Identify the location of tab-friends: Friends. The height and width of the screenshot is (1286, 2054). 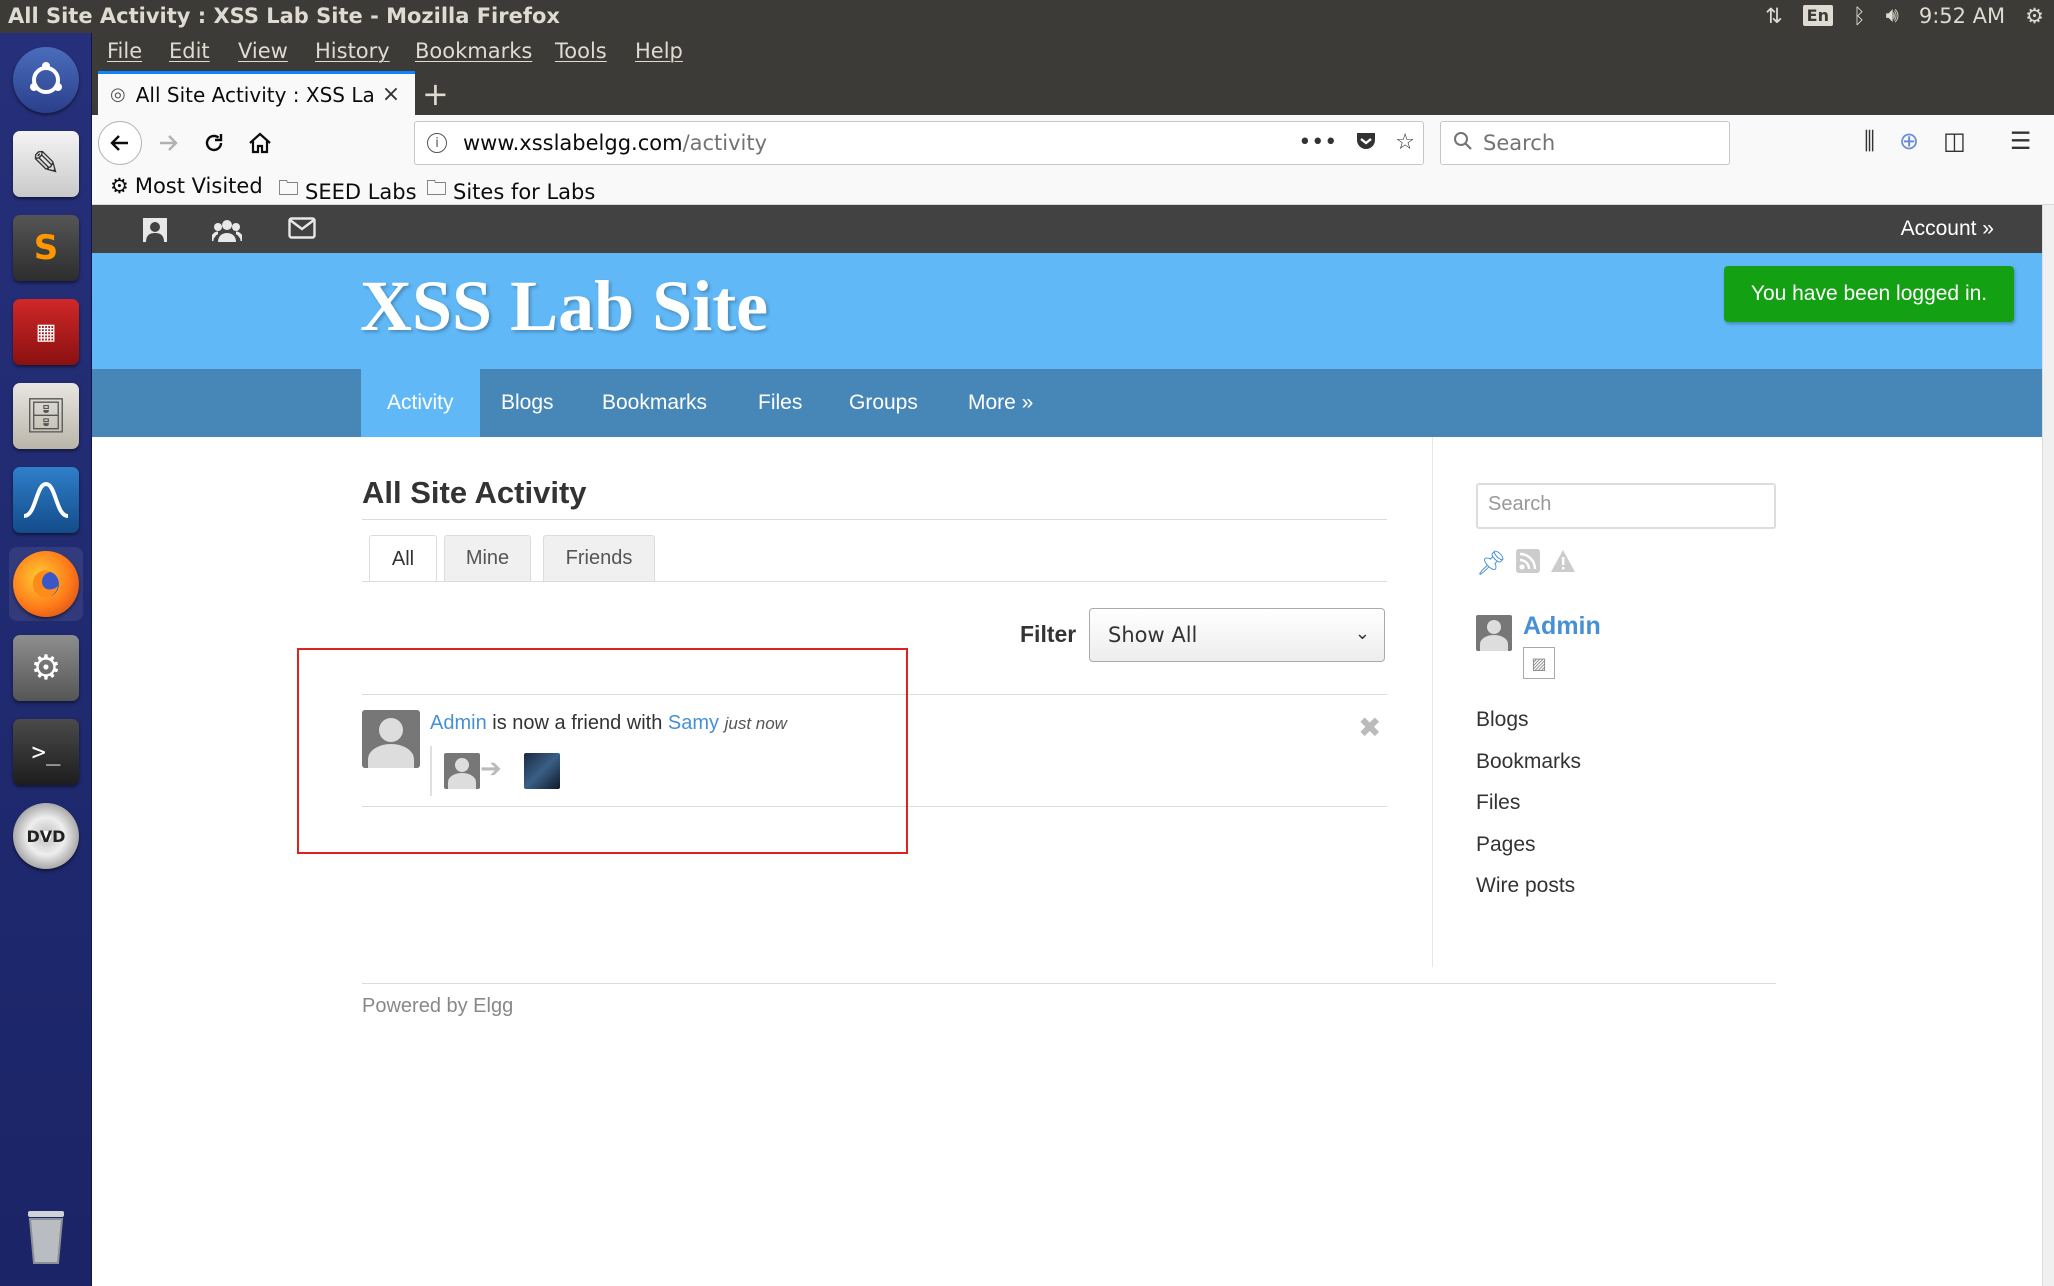
(599, 558).